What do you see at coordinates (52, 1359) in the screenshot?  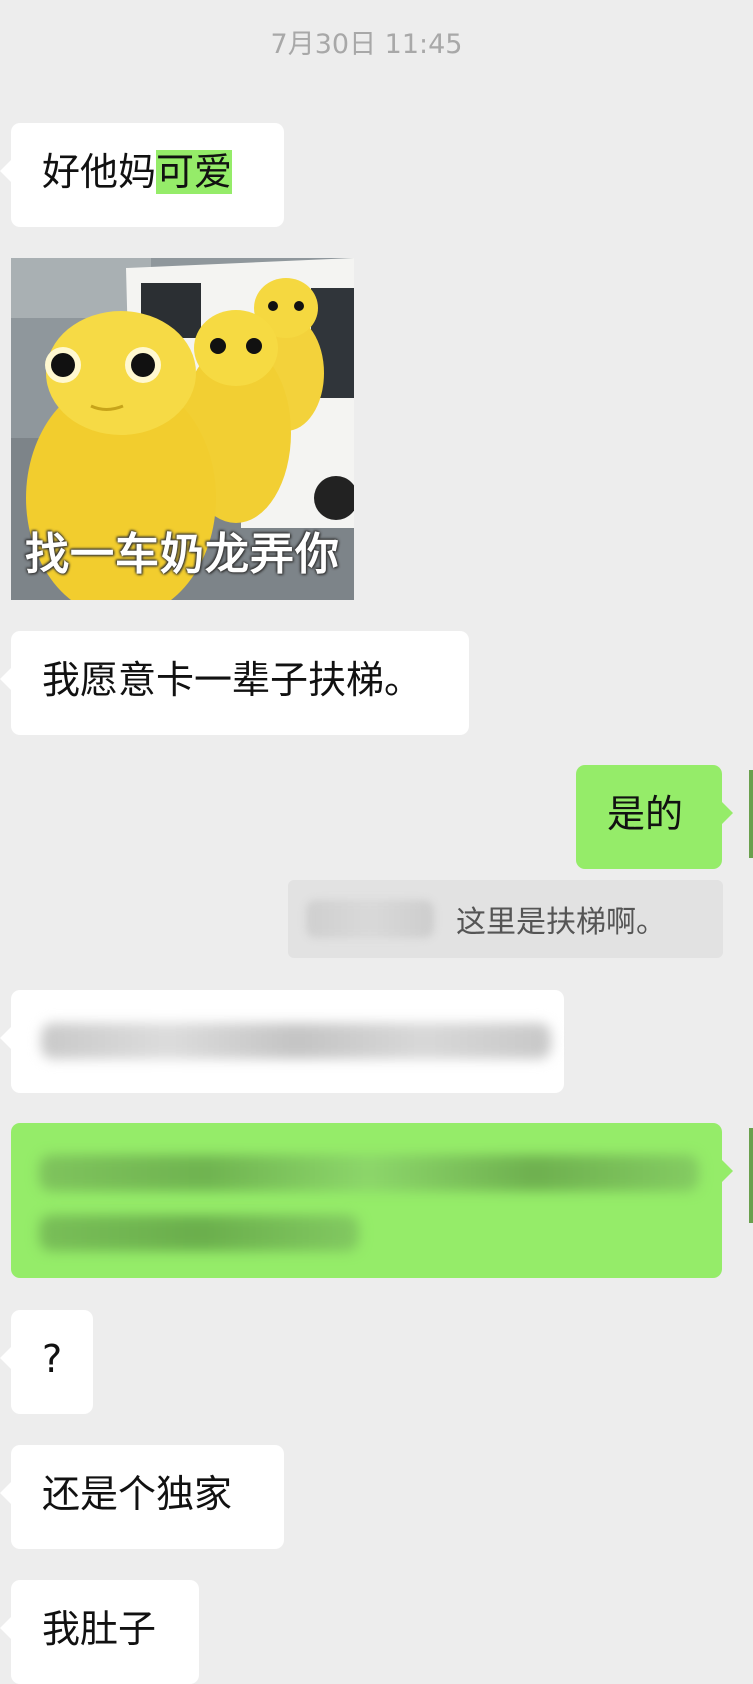 I see `message-text: ?` at bounding box center [52, 1359].